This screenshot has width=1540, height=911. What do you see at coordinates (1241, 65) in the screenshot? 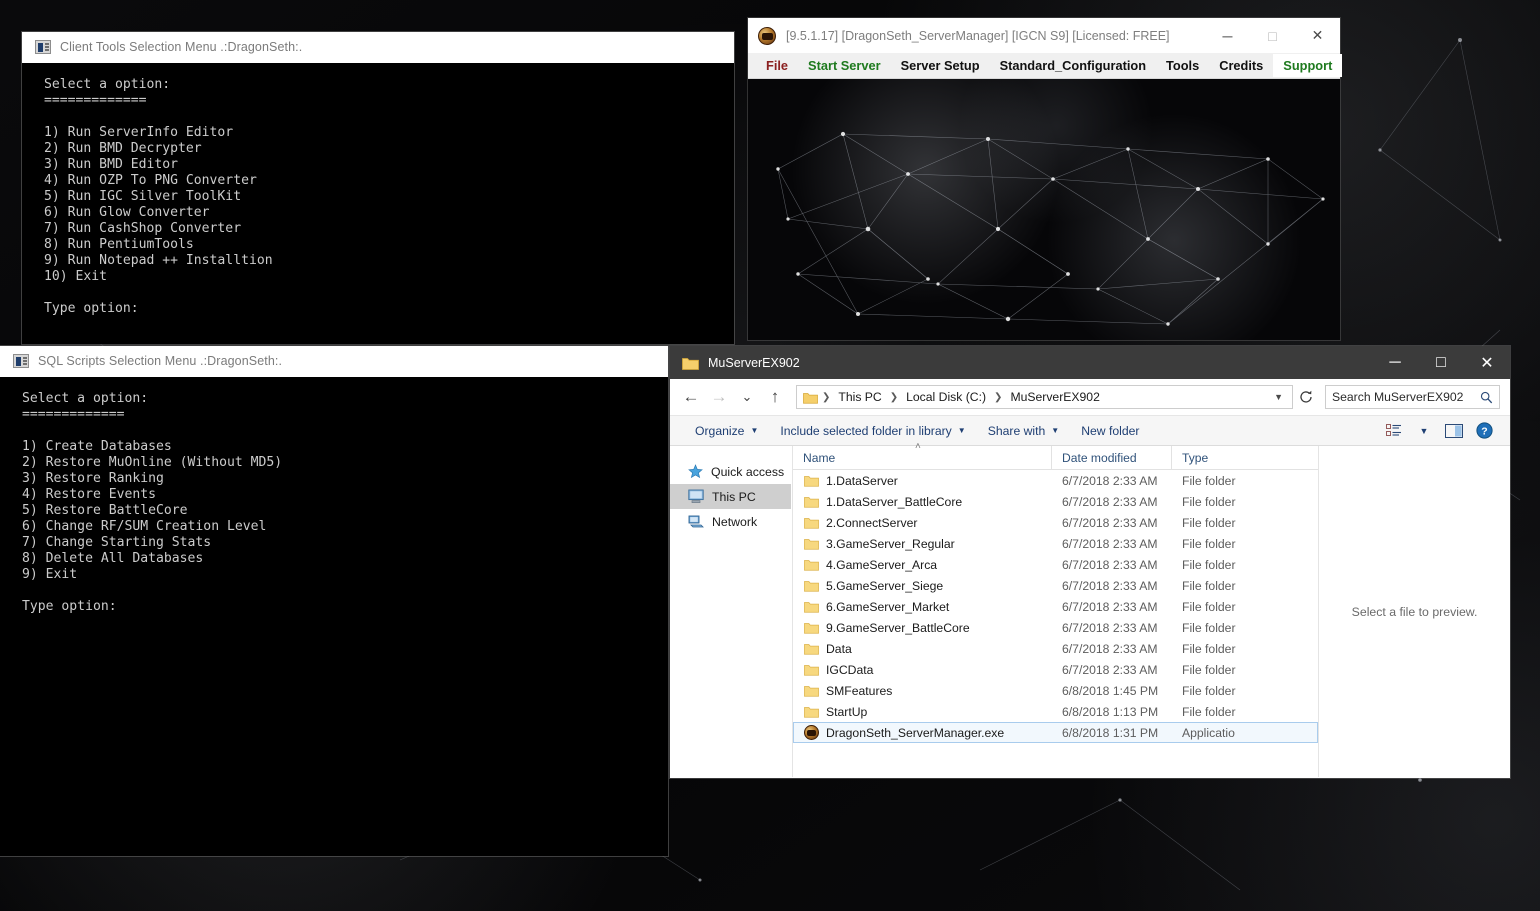
I see `menu-item-credits: Credits` at bounding box center [1241, 65].